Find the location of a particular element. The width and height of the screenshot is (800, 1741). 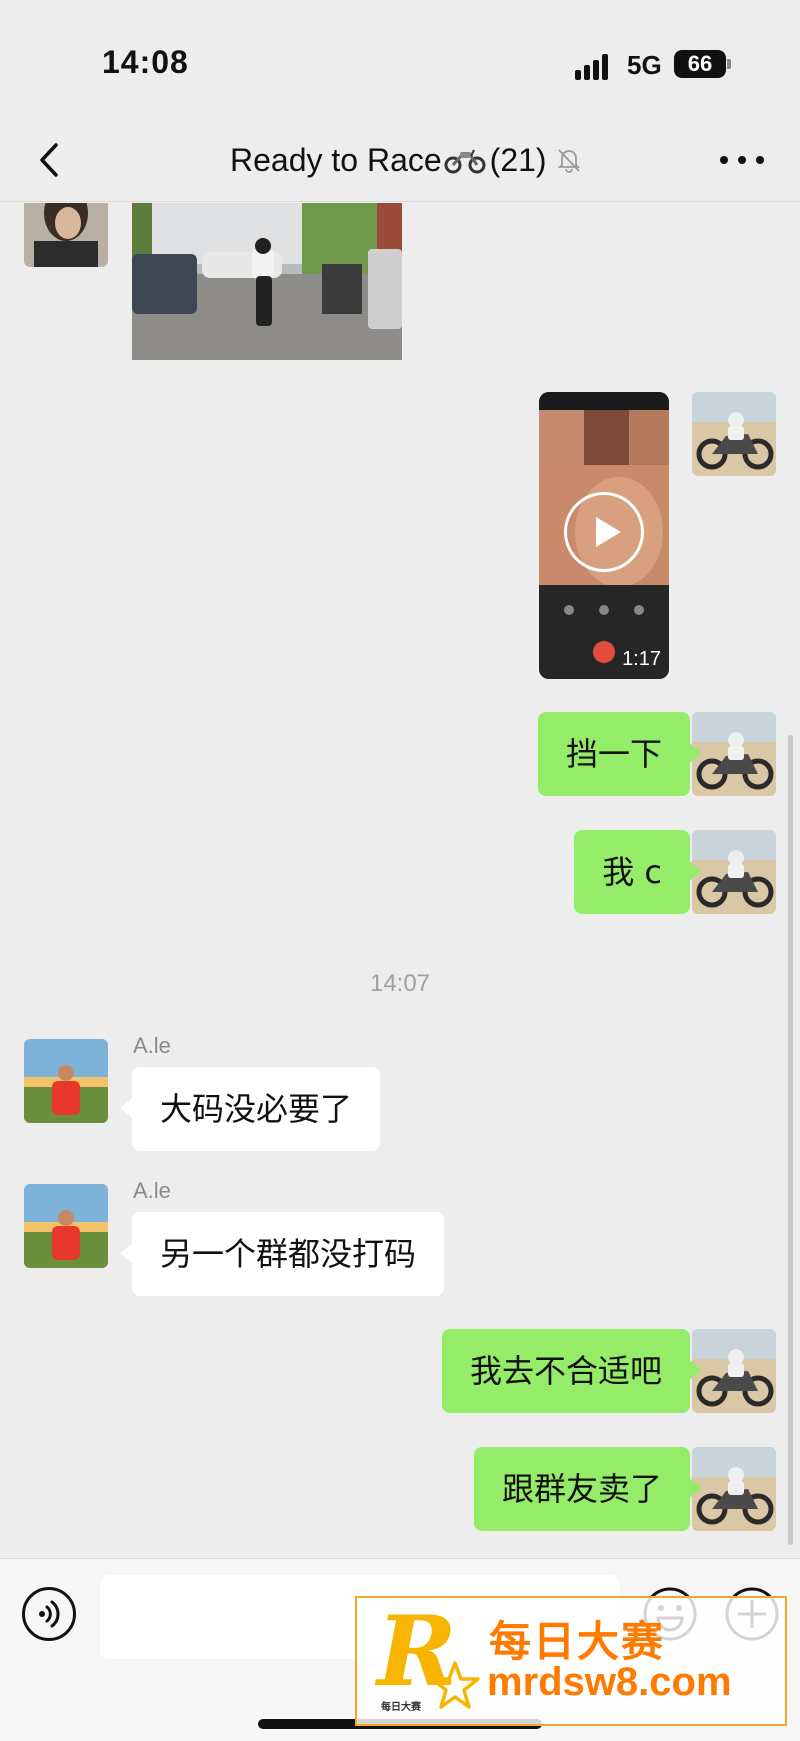

watermark-url: mrdsw8.com is located at coordinates (609, 1682).